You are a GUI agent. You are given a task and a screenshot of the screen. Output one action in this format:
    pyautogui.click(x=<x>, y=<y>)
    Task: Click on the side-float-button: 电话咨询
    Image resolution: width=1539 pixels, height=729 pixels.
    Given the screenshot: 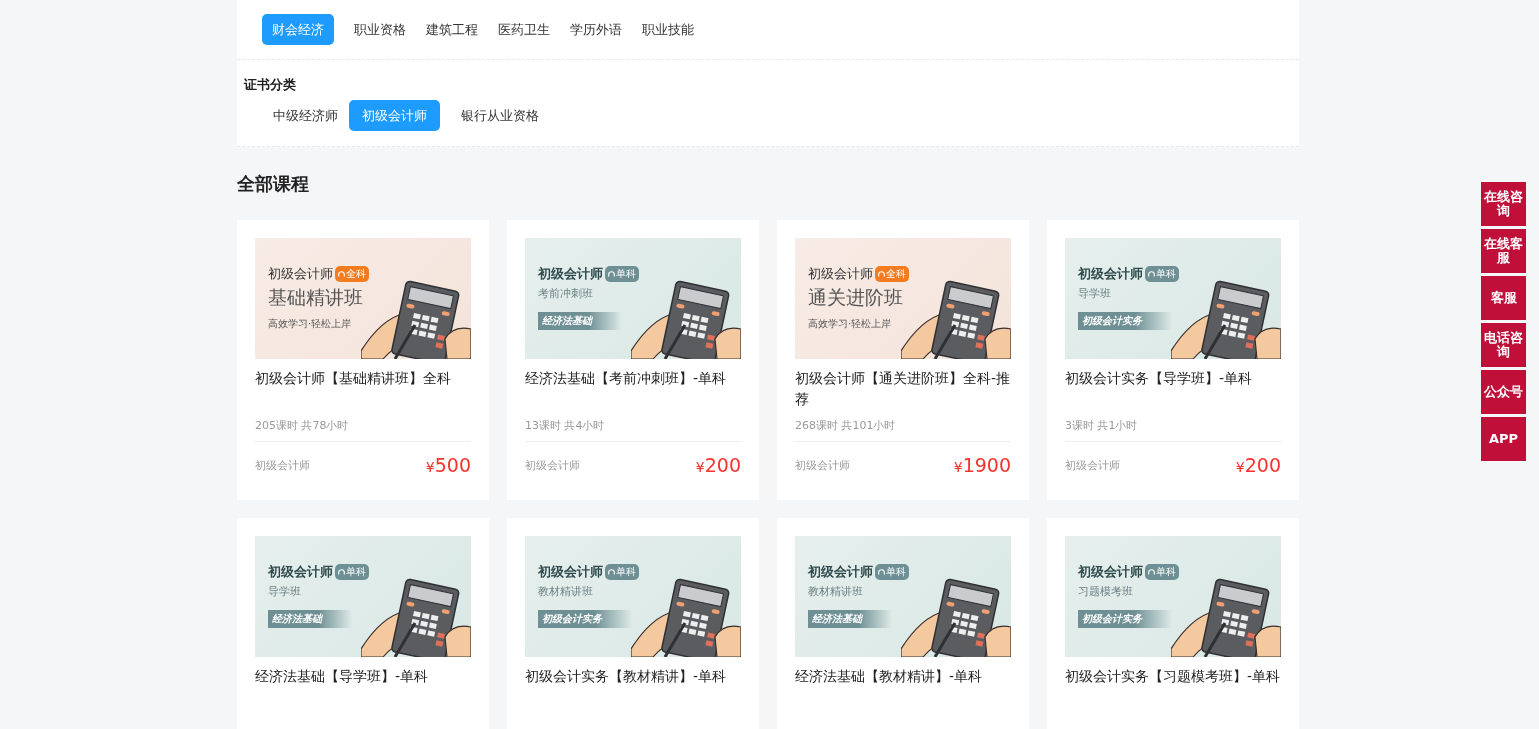 What is the action you would take?
    pyautogui.click(x=1503, y=345)
    